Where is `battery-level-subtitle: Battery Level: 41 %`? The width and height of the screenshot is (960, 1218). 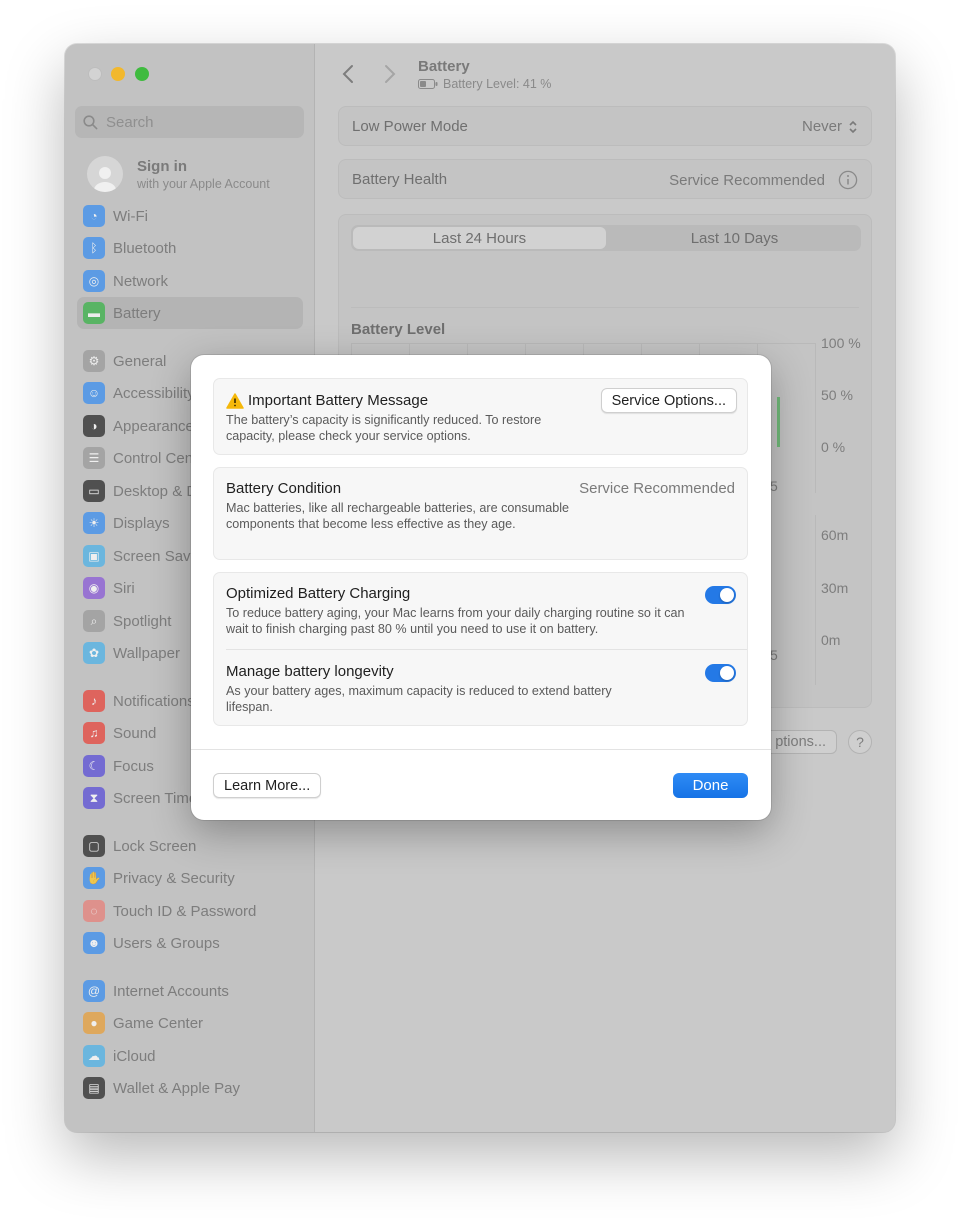
battery-level-subtitle: Battery Level: 41 % is located at coordinates (484, 84).